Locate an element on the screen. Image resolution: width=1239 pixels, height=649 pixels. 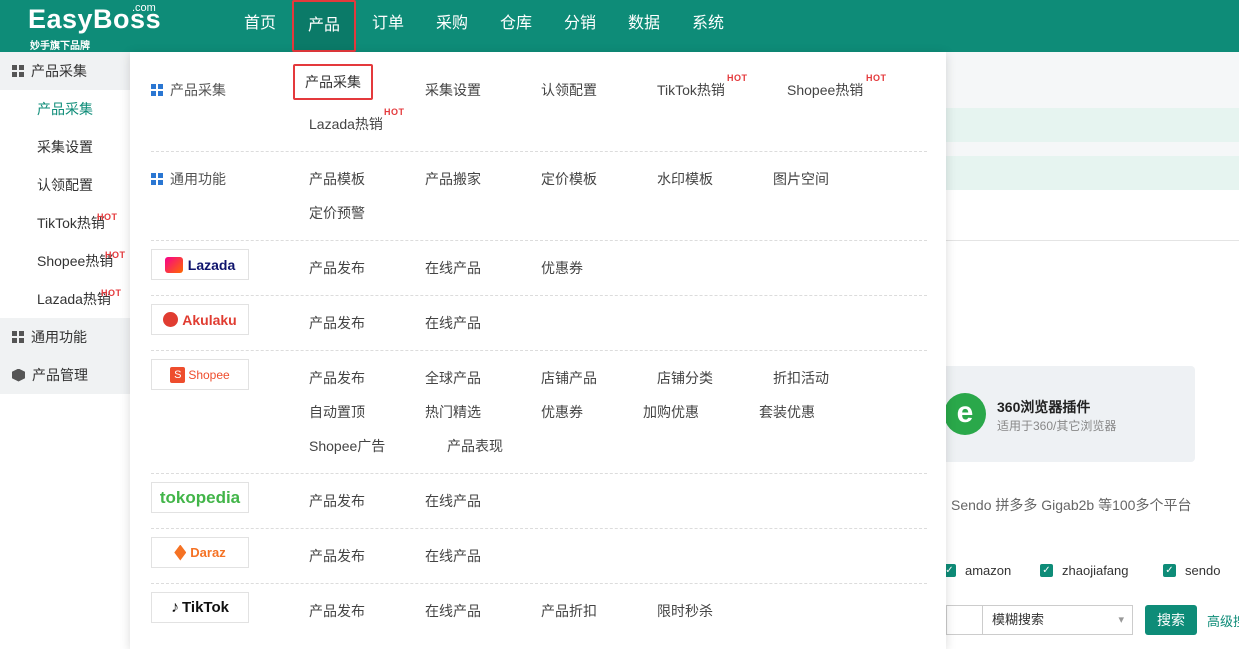
menu-link-shopee-top-picks: 热门精选 is located at coordinates (453, 412).